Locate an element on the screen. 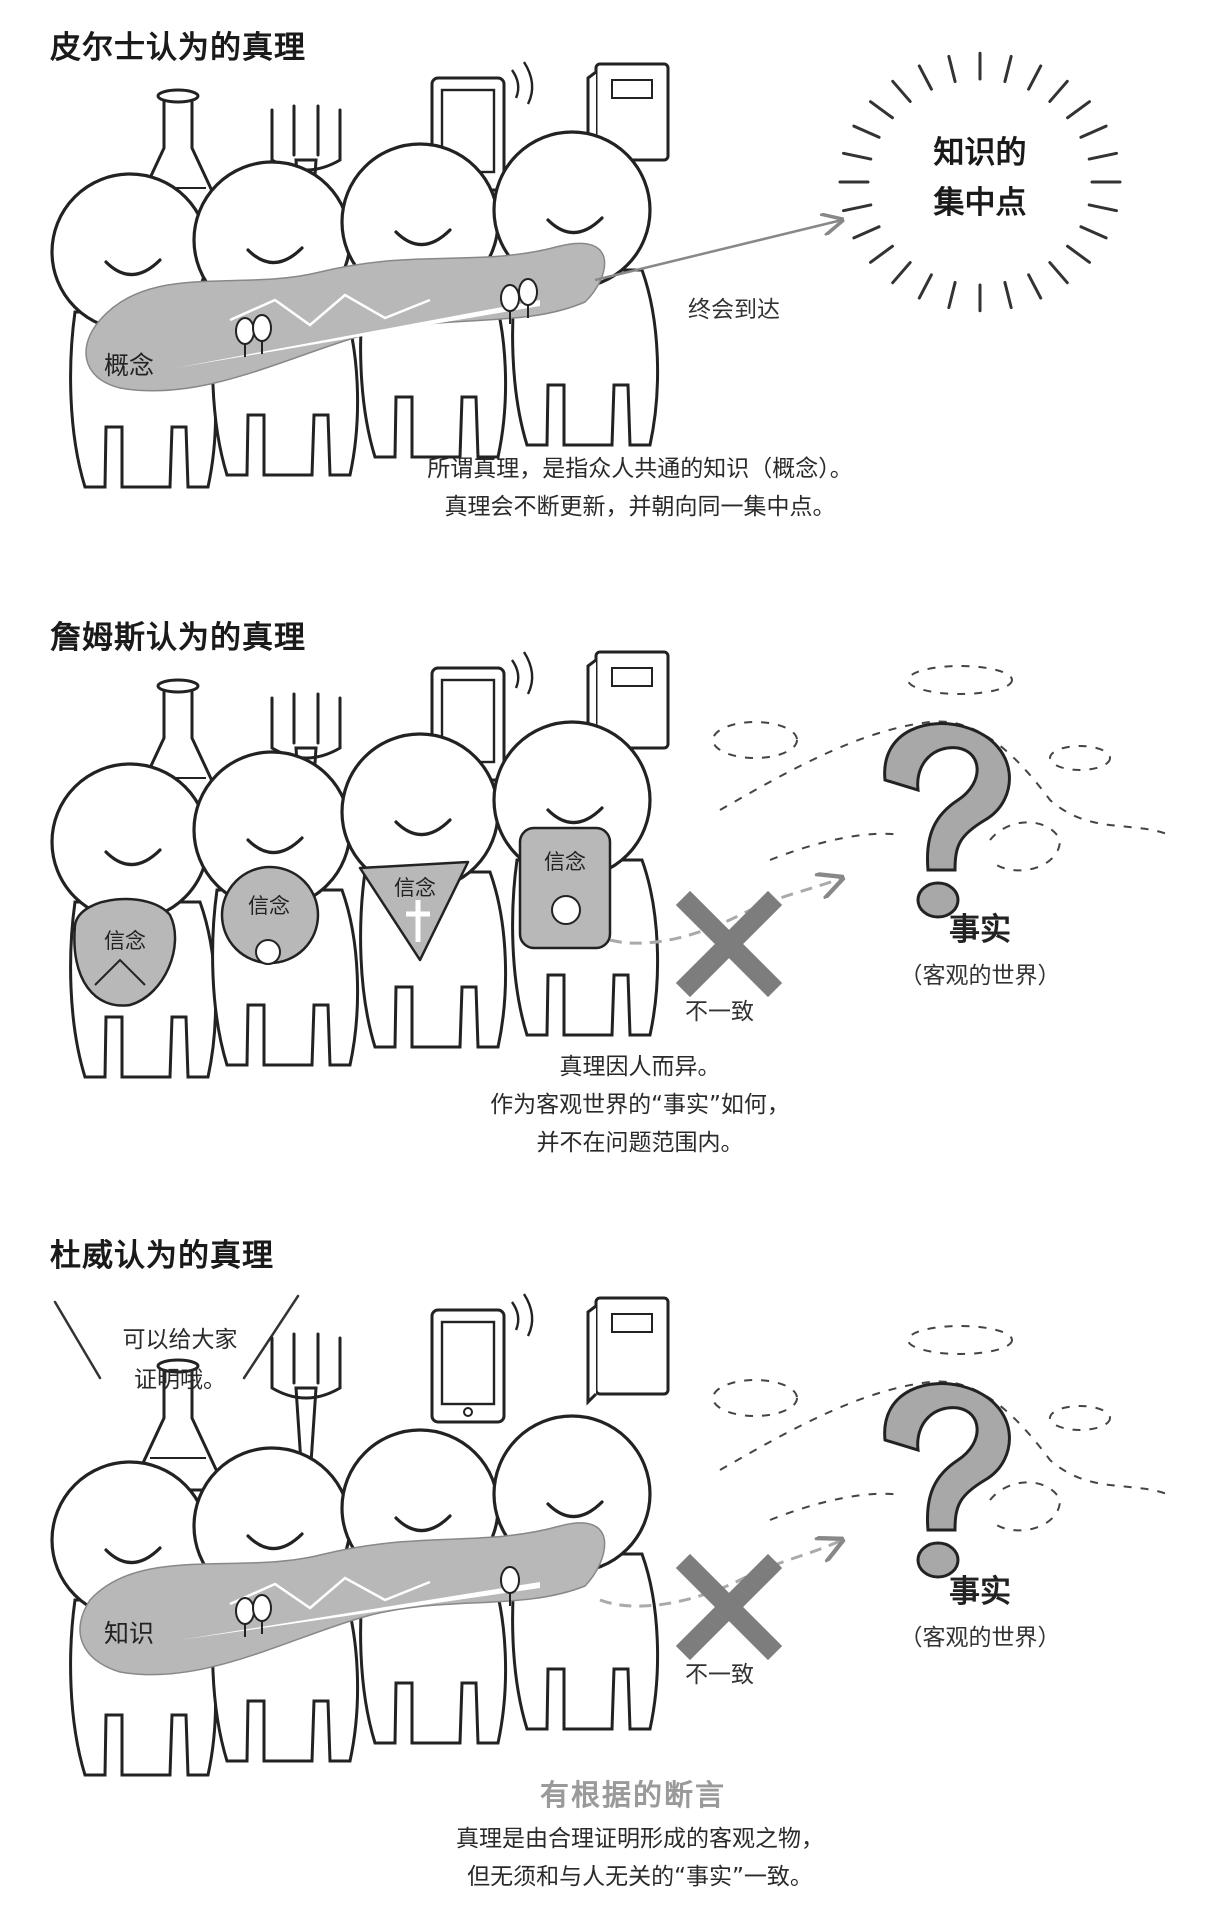 The height and width of the screenshot is (1918, 1212). knowledge-convergence-point: 知识的 集中点 is located at coordinates (980, 178).